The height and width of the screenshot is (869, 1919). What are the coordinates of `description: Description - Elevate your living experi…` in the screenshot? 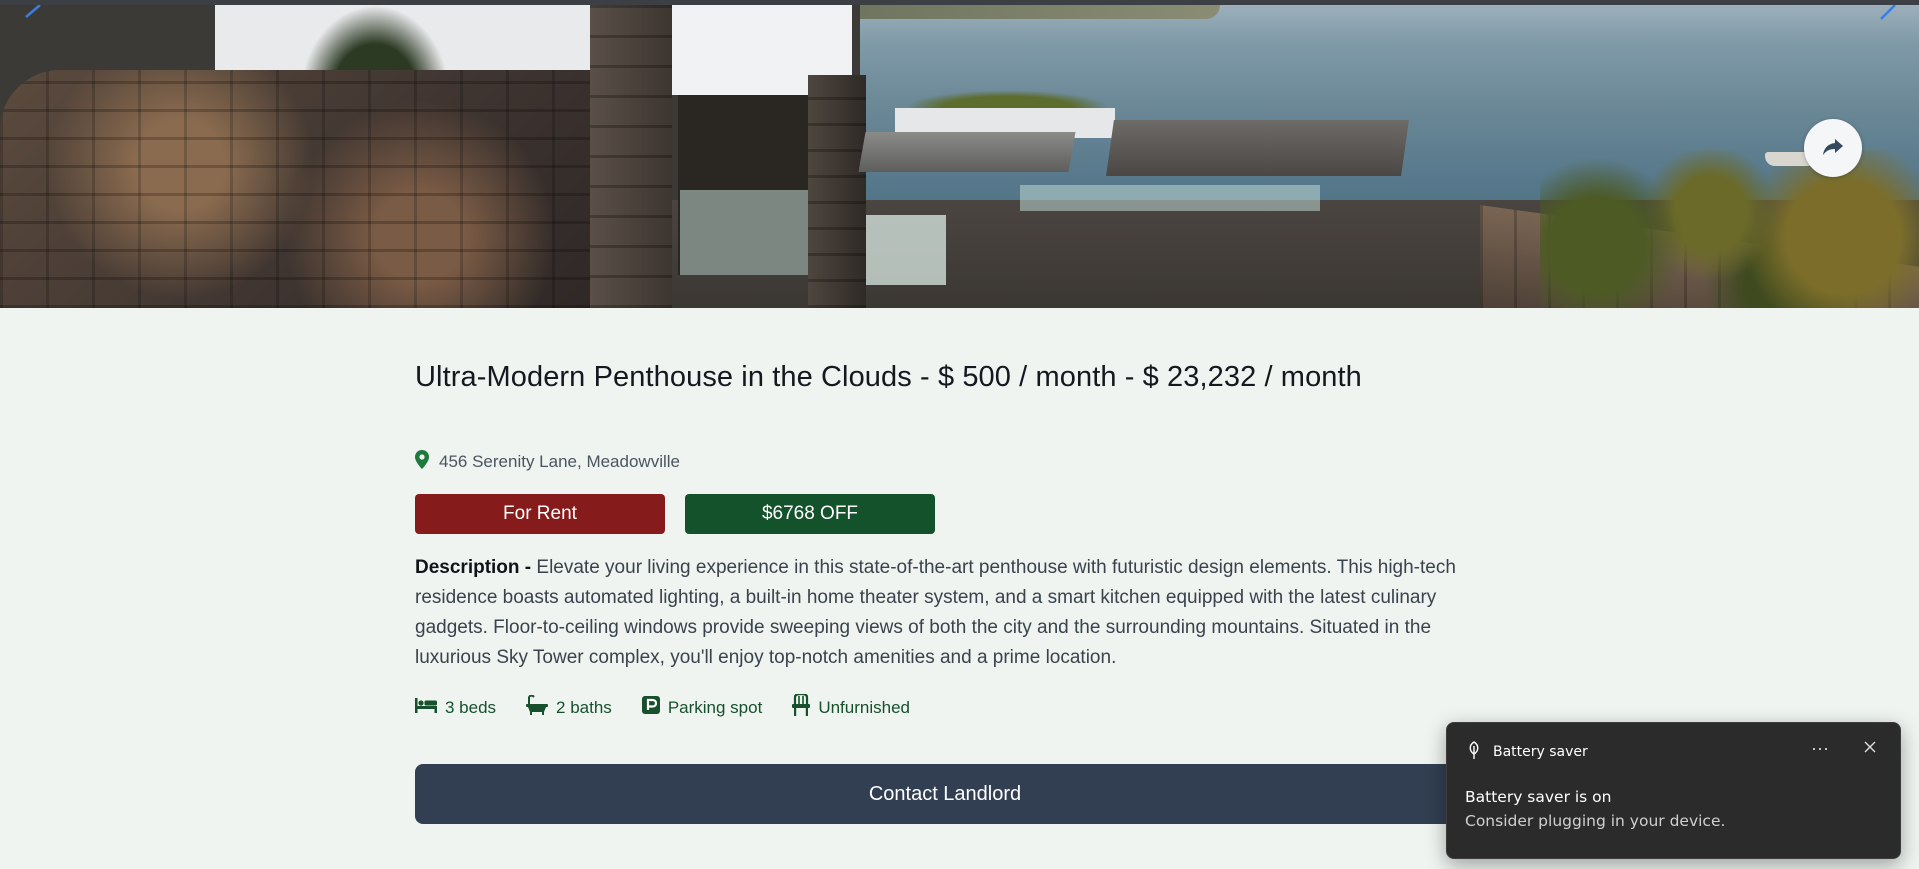 It's located at (945, 613).